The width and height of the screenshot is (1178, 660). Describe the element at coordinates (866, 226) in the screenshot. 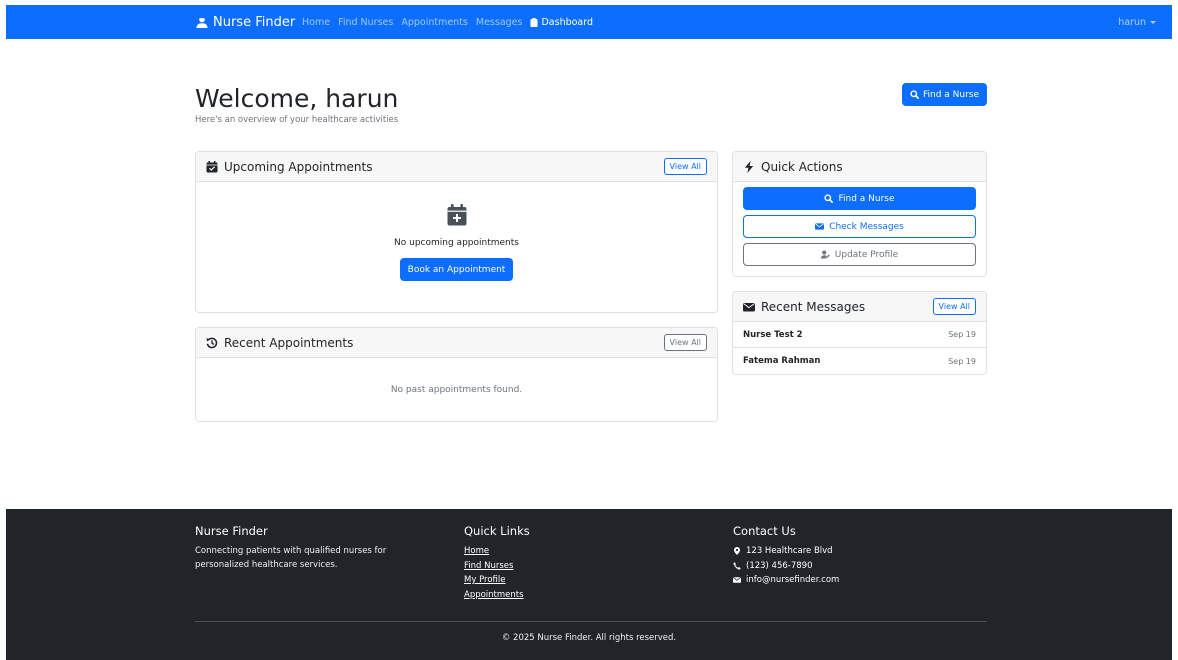

I see `action-messages-label: Check Messages` at that location.